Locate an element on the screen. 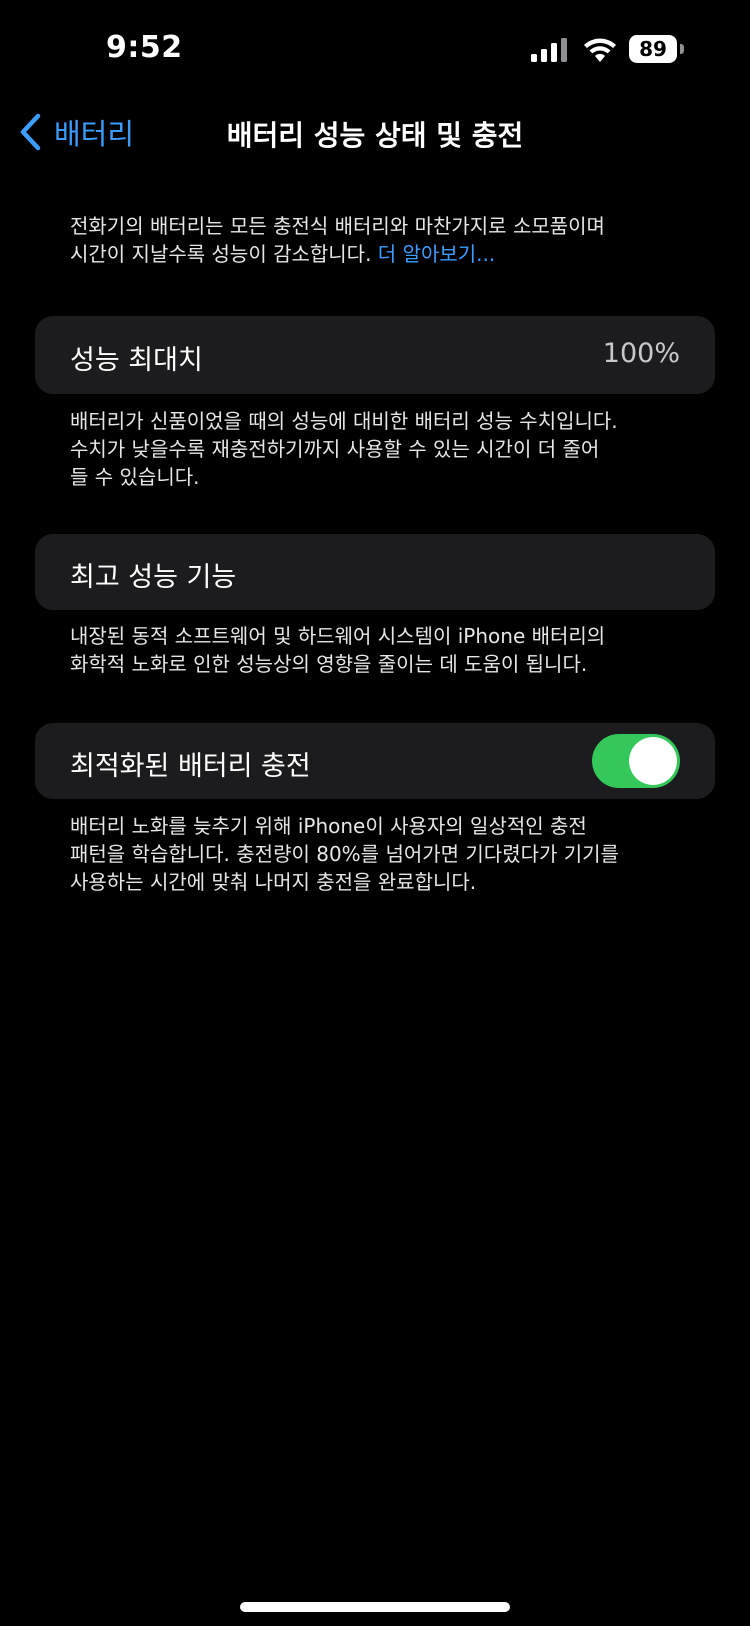 This screenshot has height=1626, width=750. optimized-charging-label: 최적화된 배터리 충전 is located at coordinates (190, 766).